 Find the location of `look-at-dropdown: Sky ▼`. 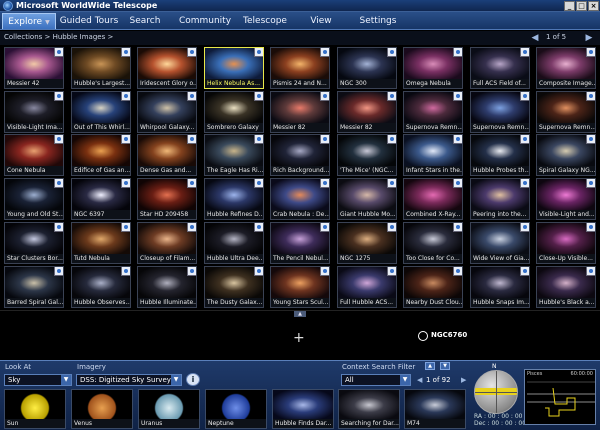

look-at-dropdown: Sky ▼ is located at coordinates (38, 380).